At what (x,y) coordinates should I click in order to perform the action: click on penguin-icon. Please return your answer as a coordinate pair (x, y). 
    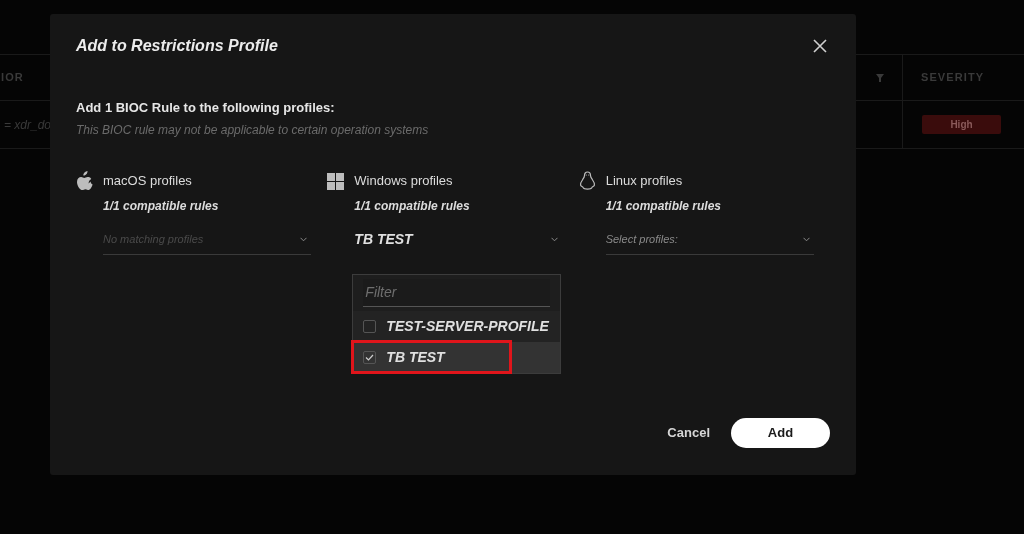
    Looking at the image, I should click on (587, 180).